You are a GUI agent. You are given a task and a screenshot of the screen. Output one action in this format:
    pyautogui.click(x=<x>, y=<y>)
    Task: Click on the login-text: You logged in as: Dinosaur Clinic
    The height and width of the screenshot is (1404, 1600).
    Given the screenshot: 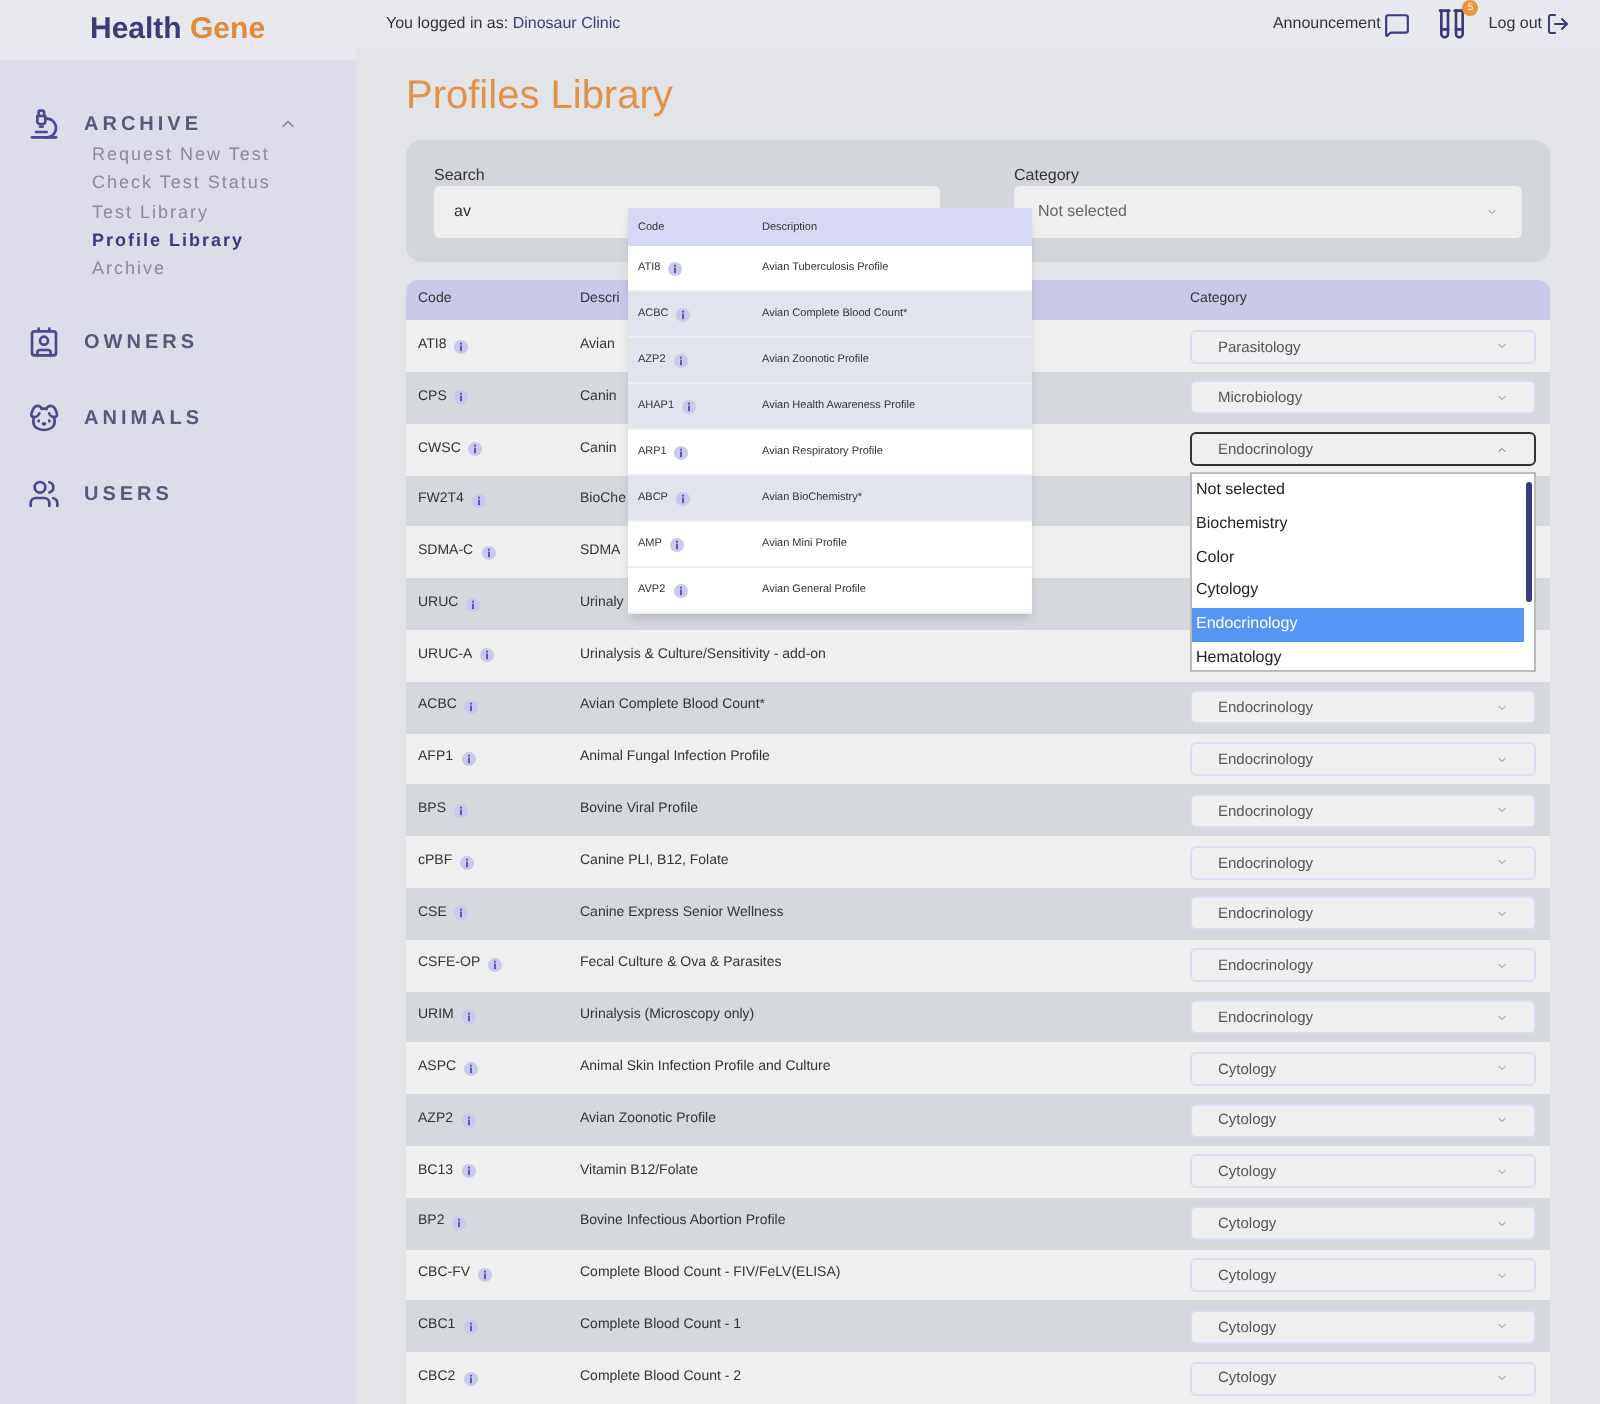 What is the action you would take?
    pyautogui.click(x=503, y=24)
    